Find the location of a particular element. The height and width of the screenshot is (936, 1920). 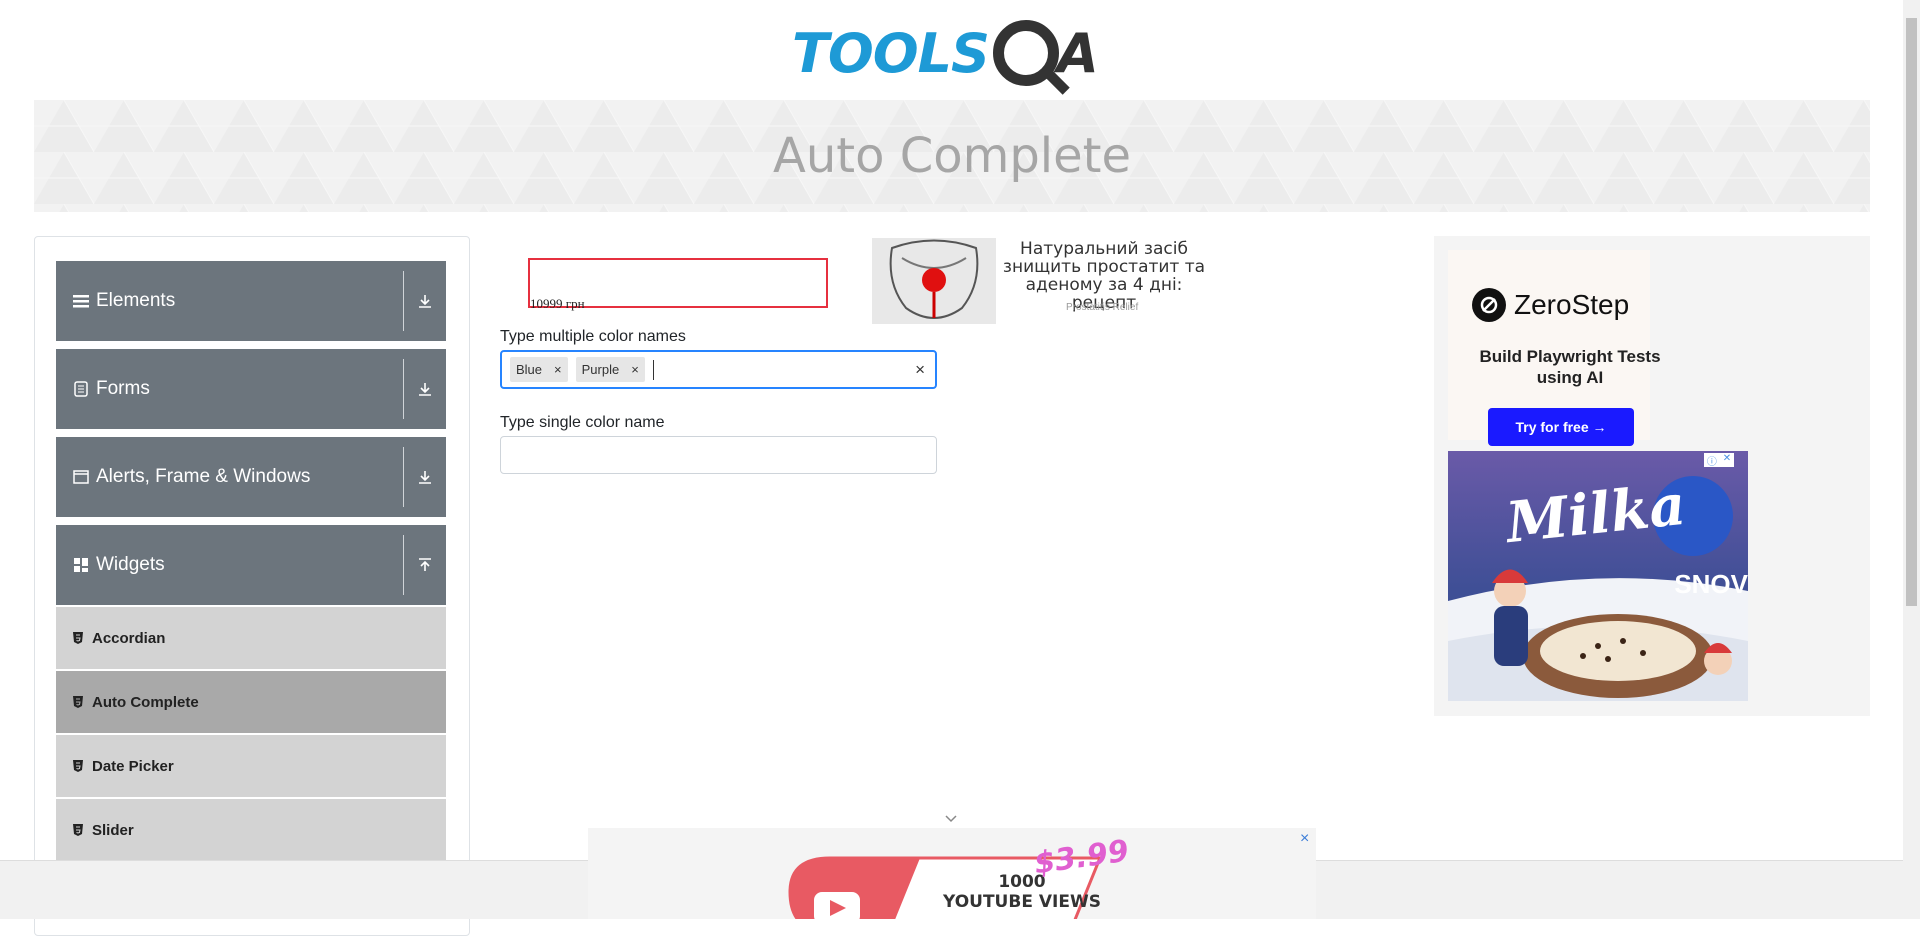

zerostep-brand: ZeroStep is located at coordinates (1572, 304).